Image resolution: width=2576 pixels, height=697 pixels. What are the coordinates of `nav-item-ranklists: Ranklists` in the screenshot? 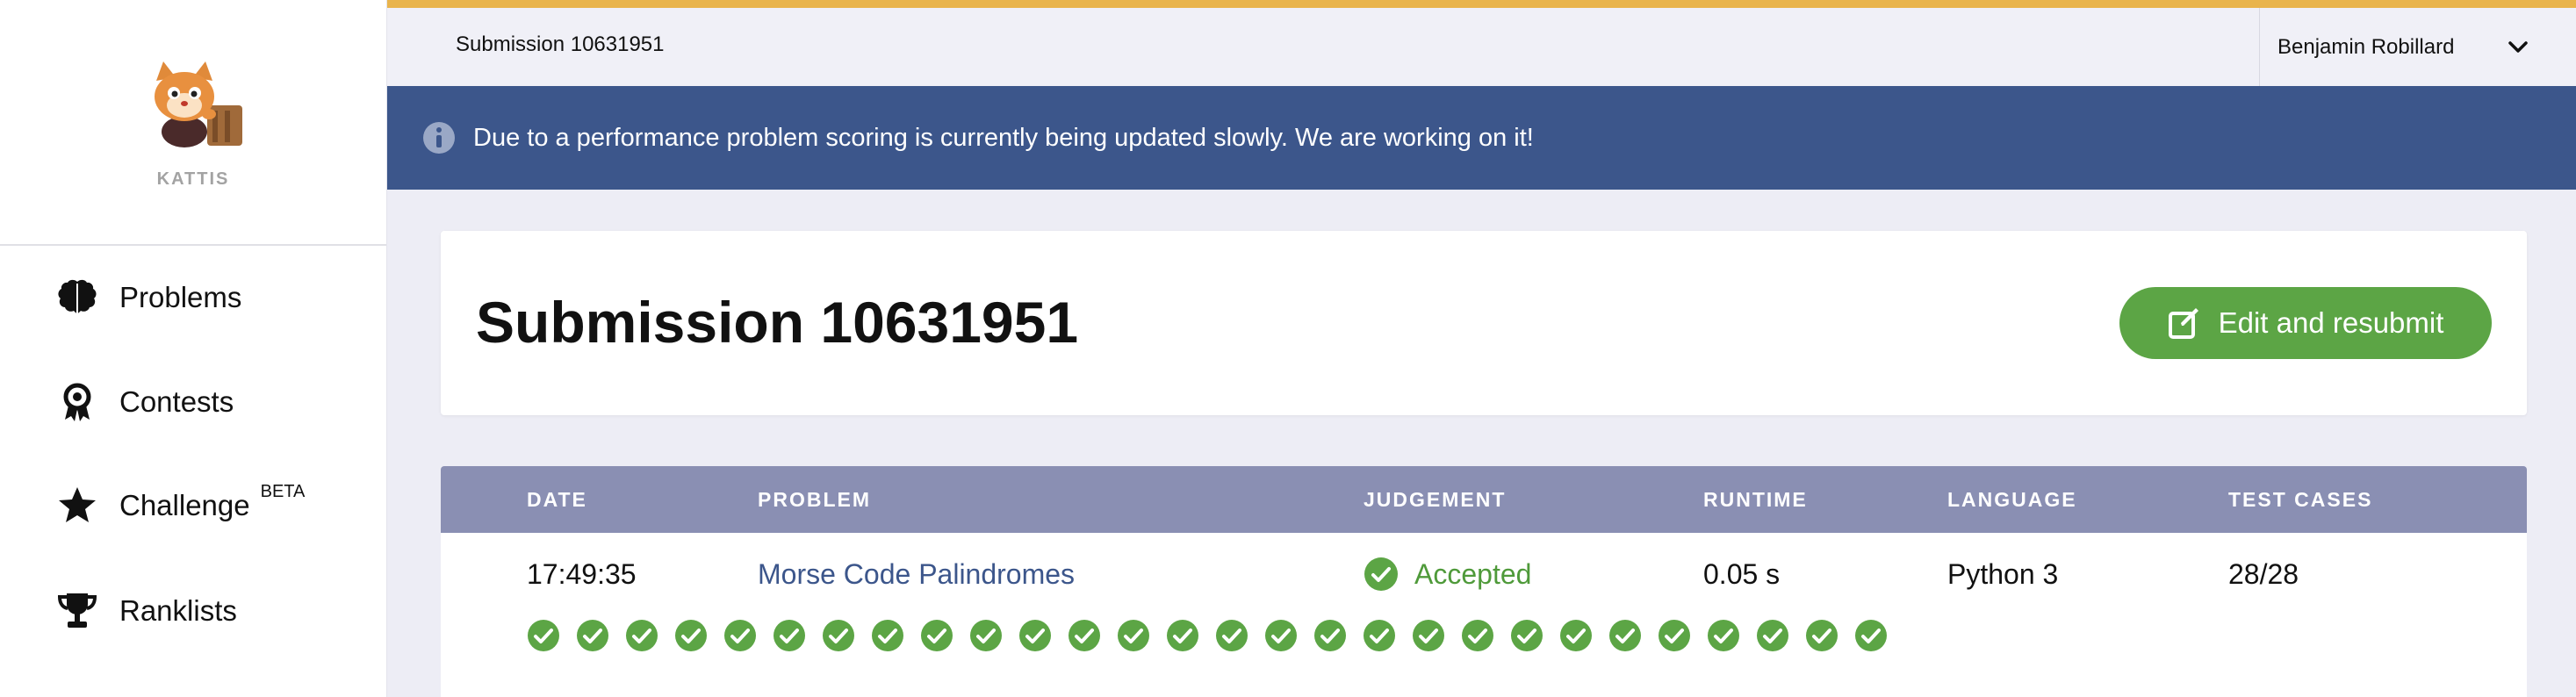 It's located at (146, 611).